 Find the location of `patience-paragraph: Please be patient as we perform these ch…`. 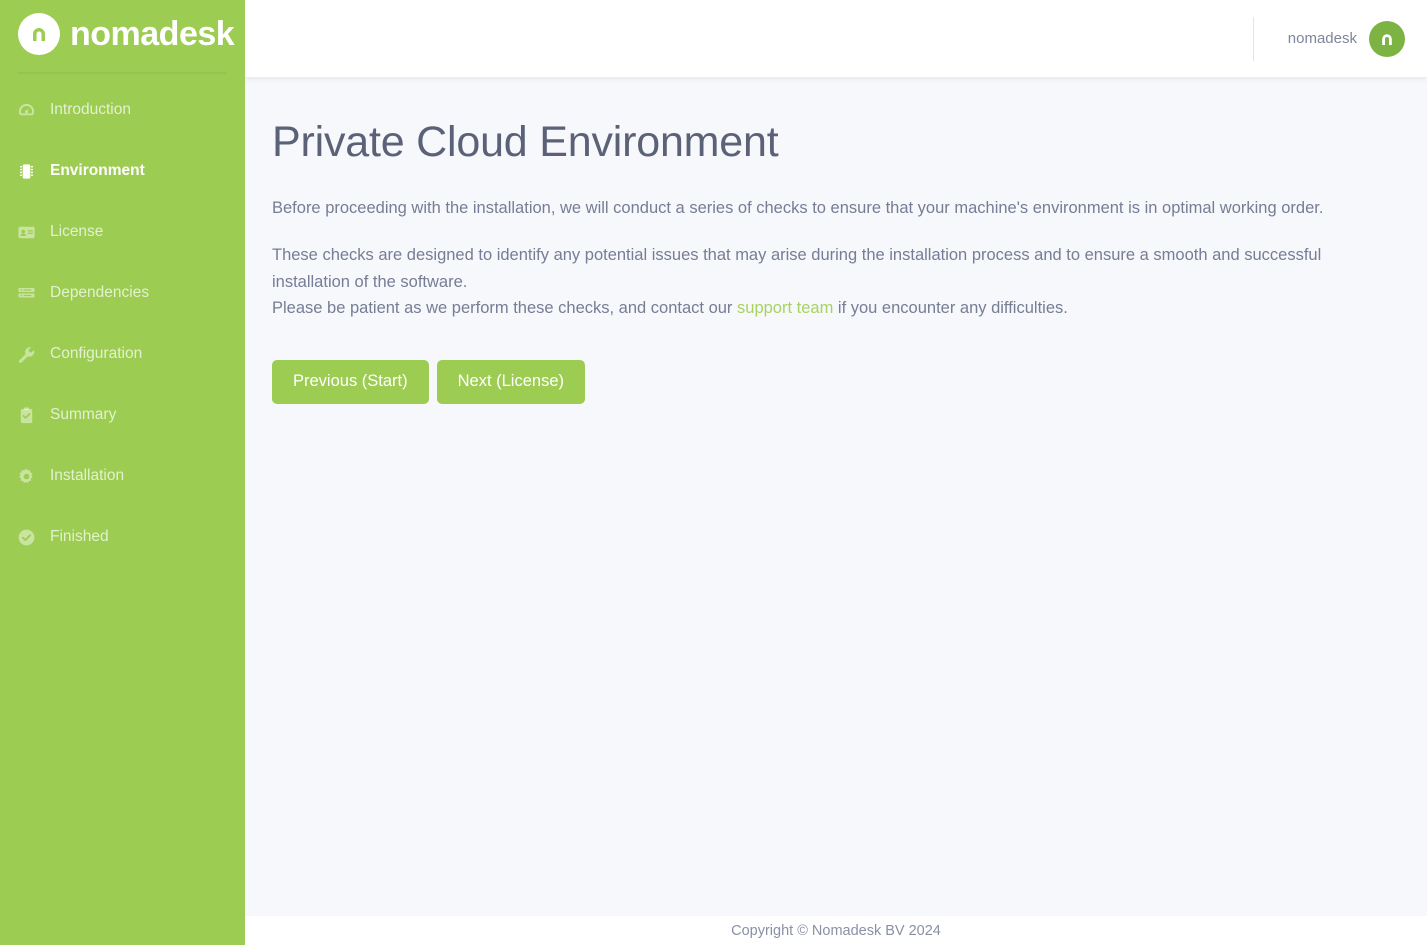

patience-paragraph: Please be patient as we perform these ch… is located at coordinates (832, 308).